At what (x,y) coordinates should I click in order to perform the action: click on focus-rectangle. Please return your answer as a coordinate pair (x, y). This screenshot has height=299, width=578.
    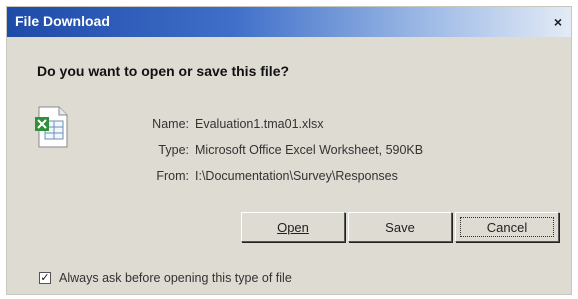
    Looking at the image, I should click on (507, 227).